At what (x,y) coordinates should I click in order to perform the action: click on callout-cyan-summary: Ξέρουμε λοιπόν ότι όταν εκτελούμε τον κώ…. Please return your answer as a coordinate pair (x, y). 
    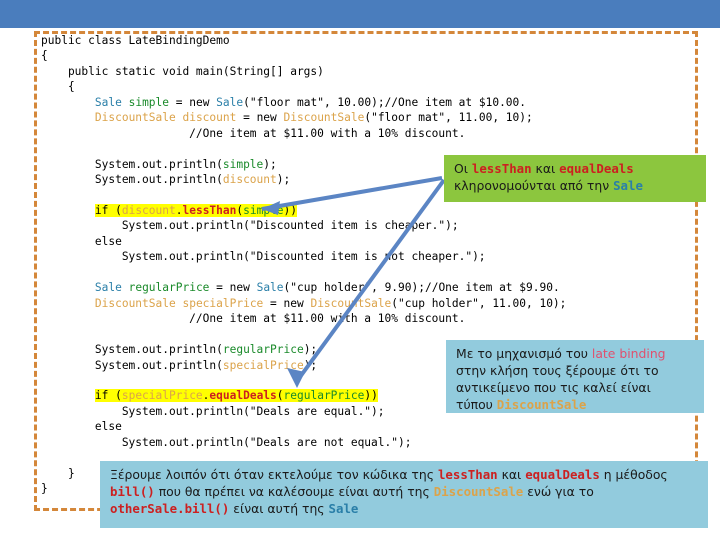
    Looking at the image, I should click on (404, 494).